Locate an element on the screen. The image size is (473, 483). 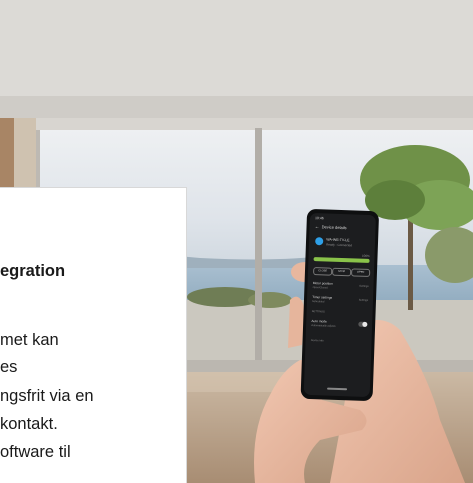
row-value-motor: Settings is located at coordinates (364, 286).